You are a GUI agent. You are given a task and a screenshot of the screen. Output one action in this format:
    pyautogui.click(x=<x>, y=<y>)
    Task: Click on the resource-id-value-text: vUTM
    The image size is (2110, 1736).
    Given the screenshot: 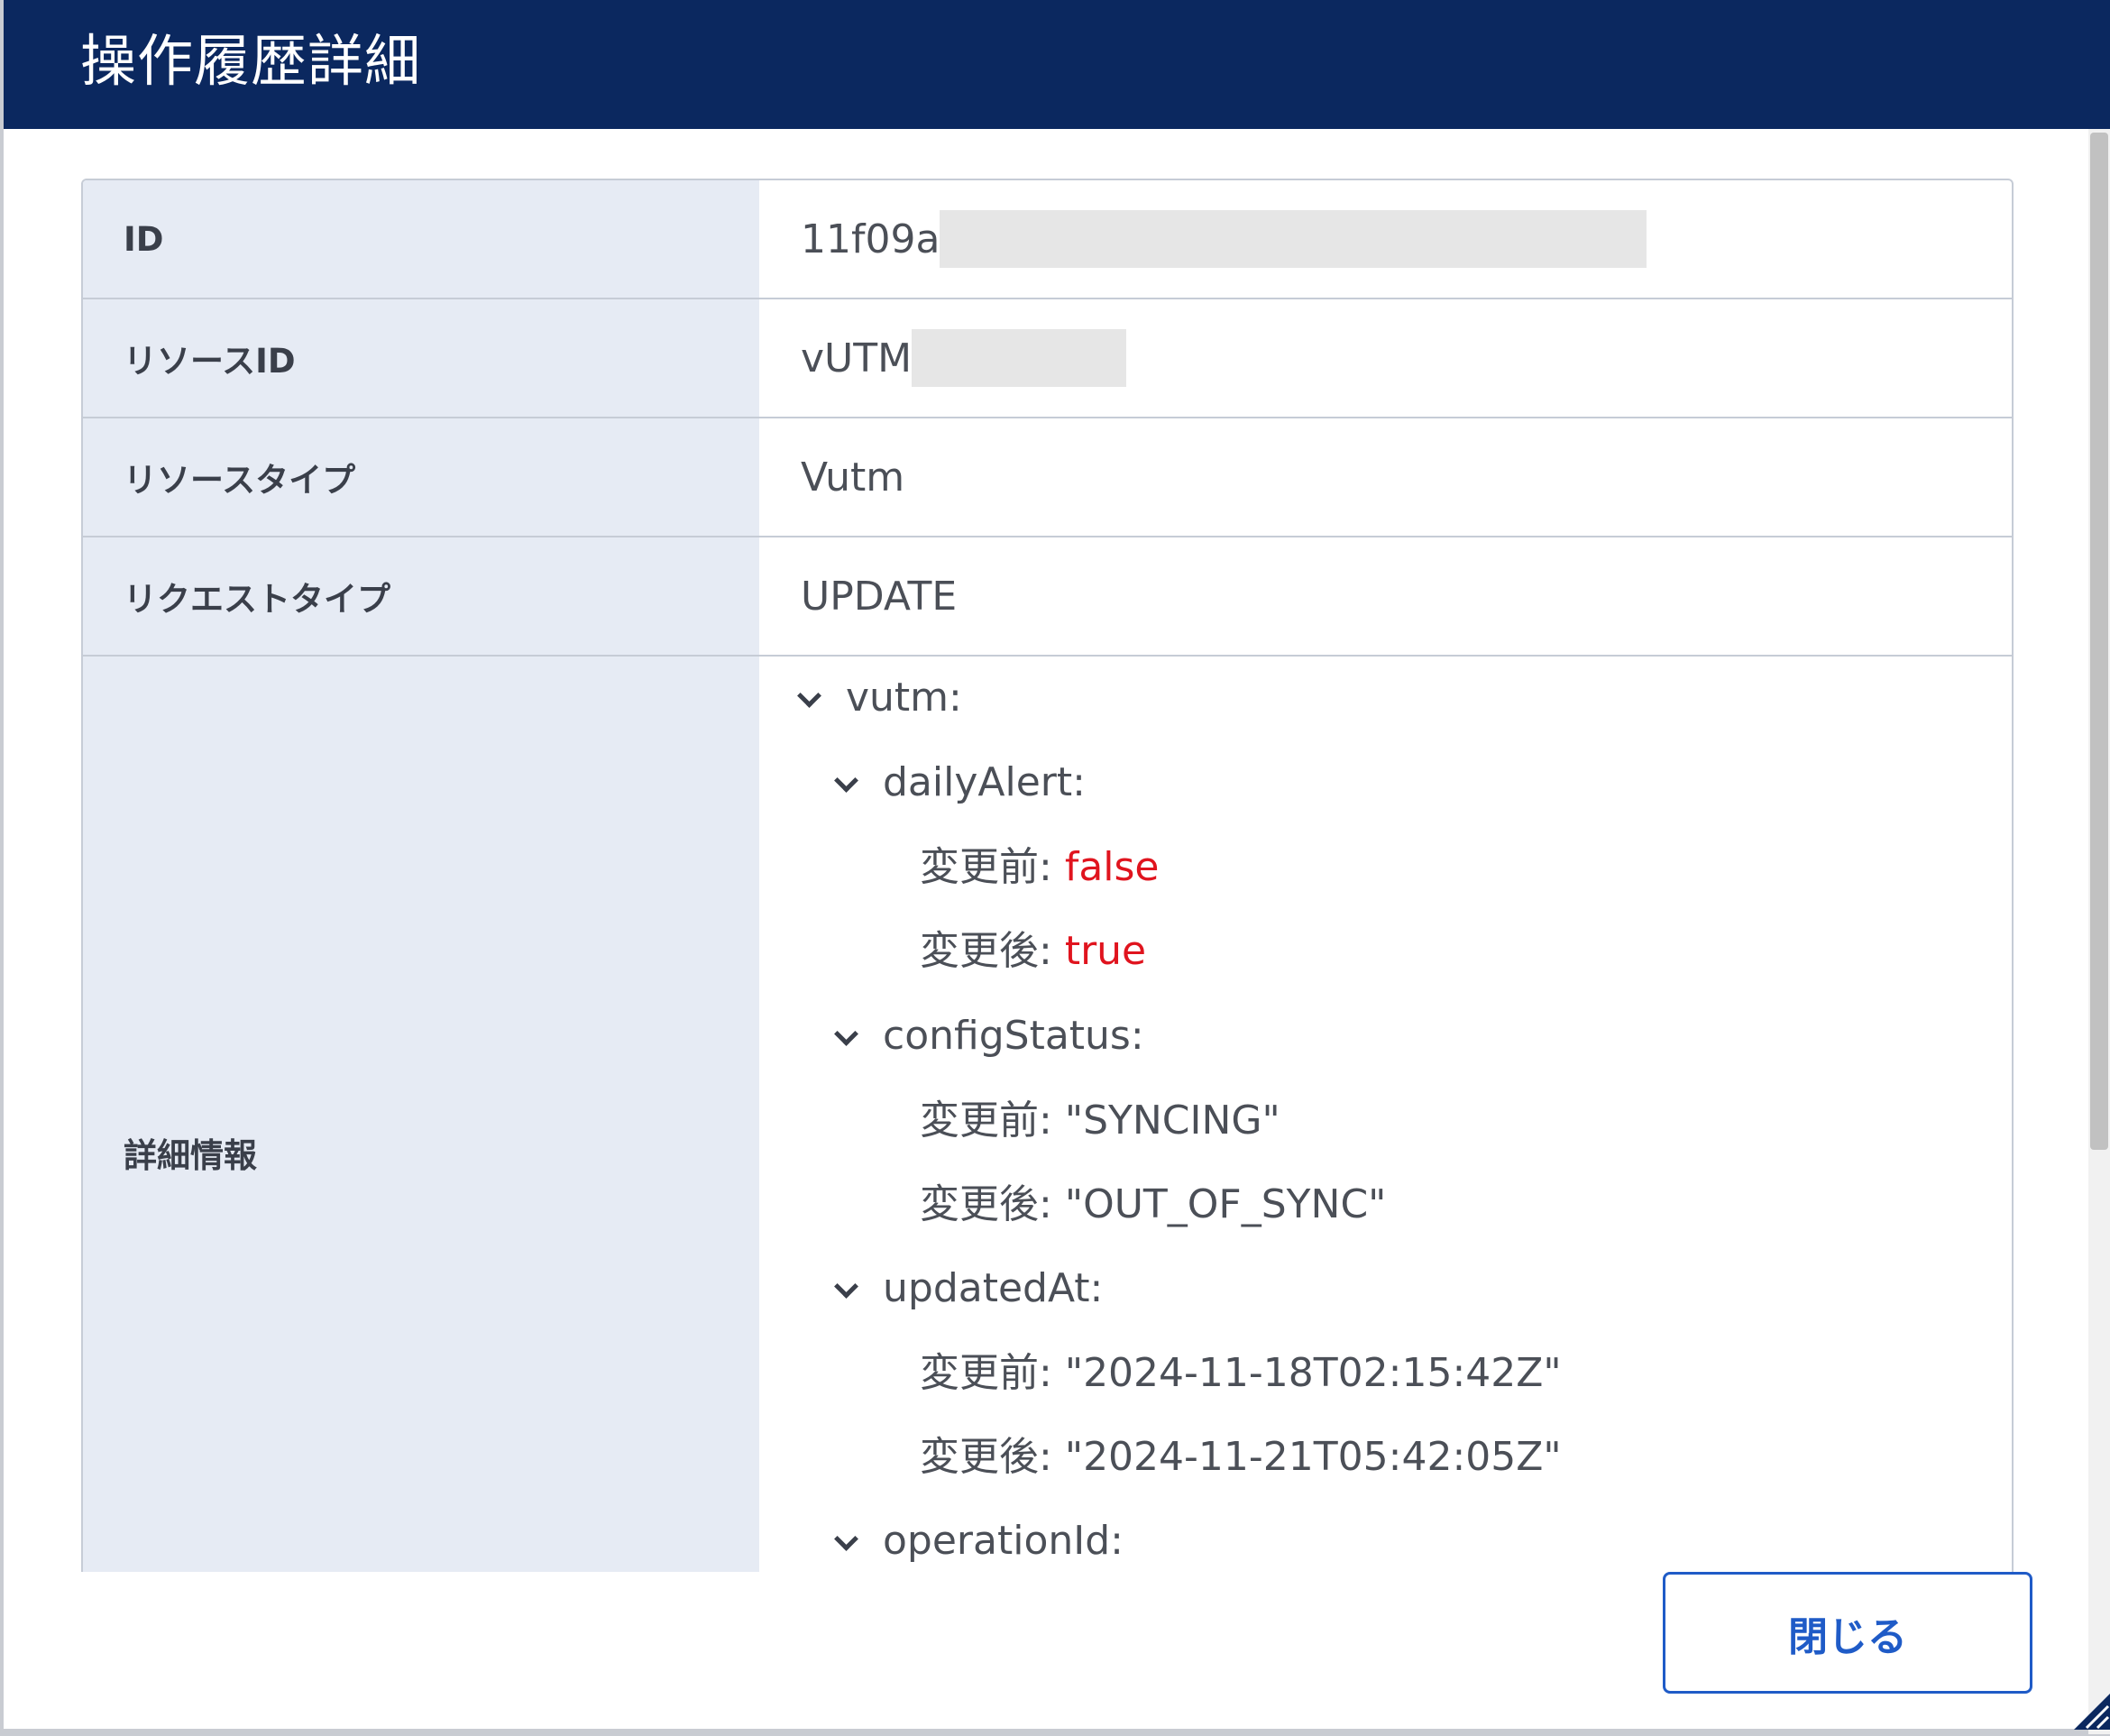 What is the action you would take?
    pyautogui.click(x=857, y=358)
    